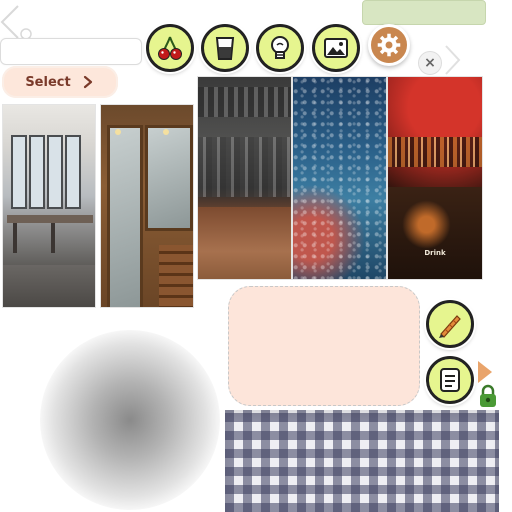 Image resolution: width=512 pixels, height=512 pixels. I want to click on select-button-label: Select, so click(48, 82).